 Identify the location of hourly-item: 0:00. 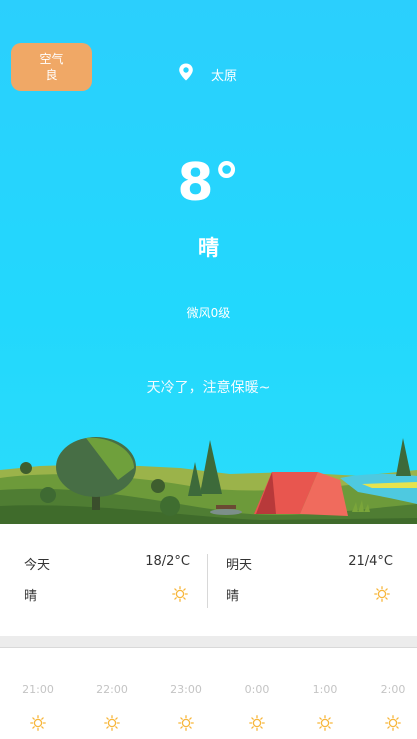
(257, 693).